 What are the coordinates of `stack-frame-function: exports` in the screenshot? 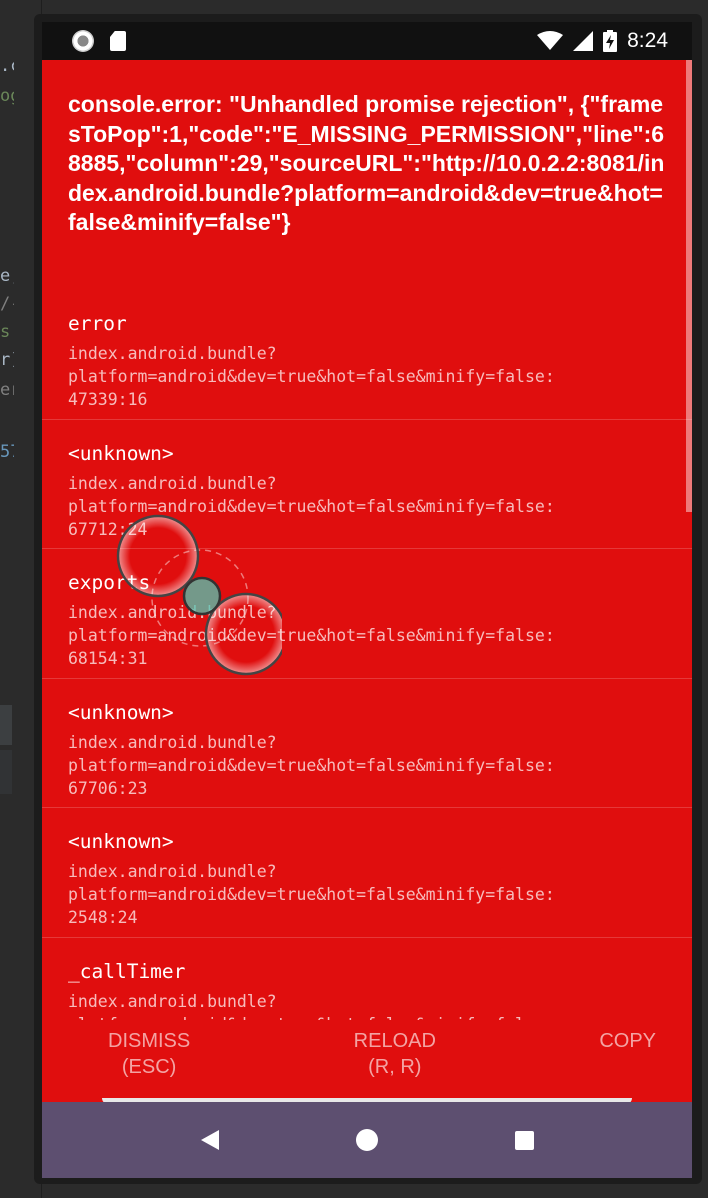 It's located at (109, 582).